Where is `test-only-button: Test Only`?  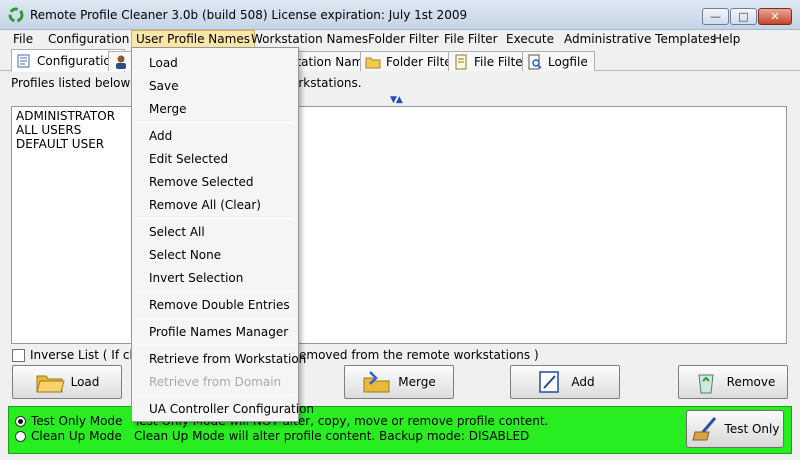
test-only-button: Test Only is located at coordinates (735, 429).